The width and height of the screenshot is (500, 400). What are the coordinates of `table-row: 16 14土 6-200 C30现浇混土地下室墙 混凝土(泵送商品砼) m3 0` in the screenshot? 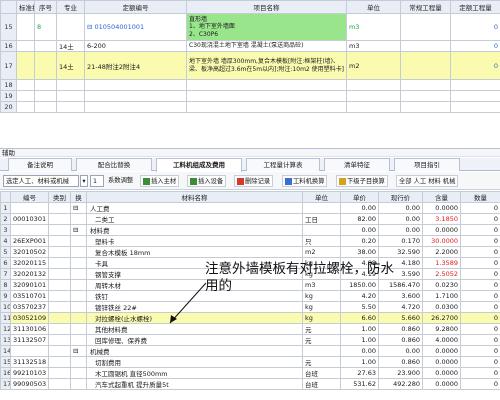 It's located at (250, 46).